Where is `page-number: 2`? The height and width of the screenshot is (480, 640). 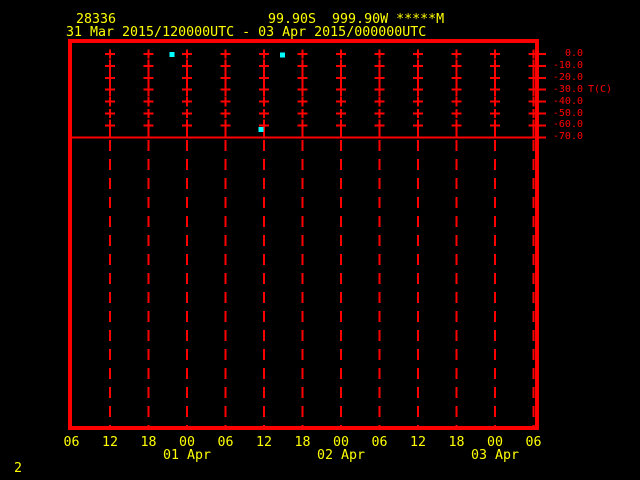
page-number: 2 is located at coordinates (18, 468).